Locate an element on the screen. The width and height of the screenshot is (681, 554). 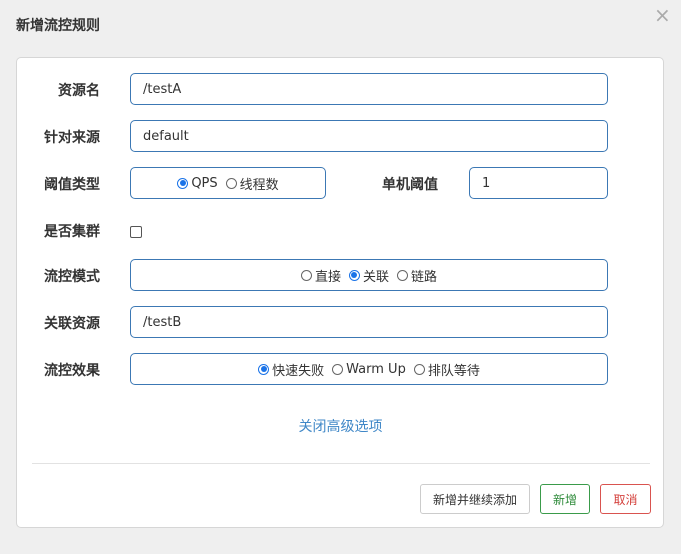
resource-name-input: /testA is located at coordinates (369, 89).